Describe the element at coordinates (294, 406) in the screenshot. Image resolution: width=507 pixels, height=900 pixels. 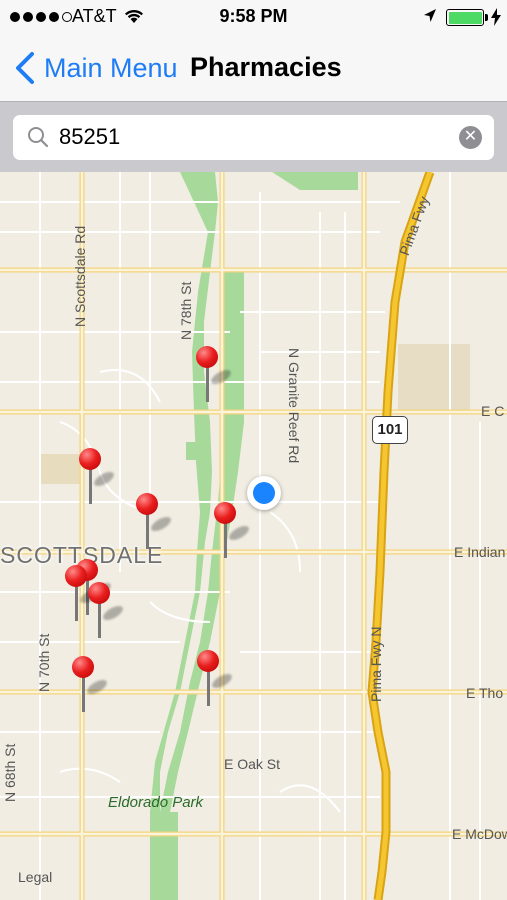
I see `street-label: N Granite Reef Rd` at that location.